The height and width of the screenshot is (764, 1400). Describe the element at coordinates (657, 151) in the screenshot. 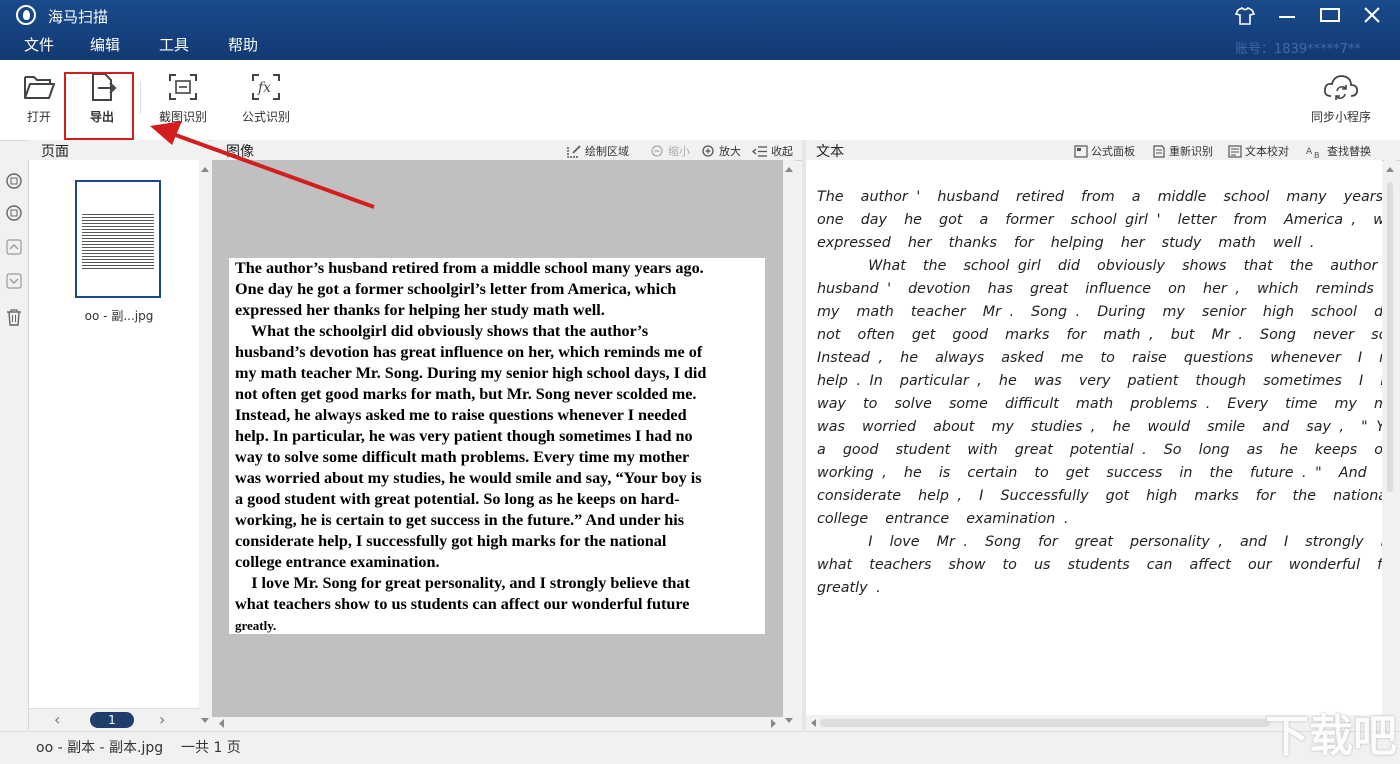

I see `zoom-out-icon` at that location.